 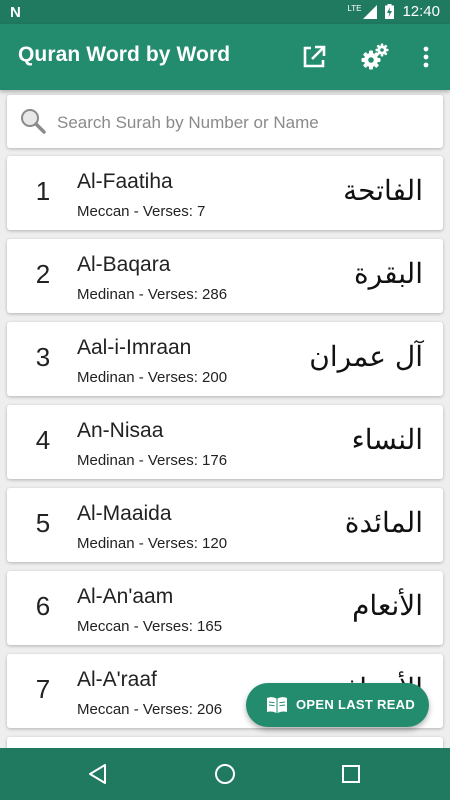 What do you see at coordinates (421, 11) in the screenshot?
I see `status-time: 12:40` at bounding box center [421, 11].